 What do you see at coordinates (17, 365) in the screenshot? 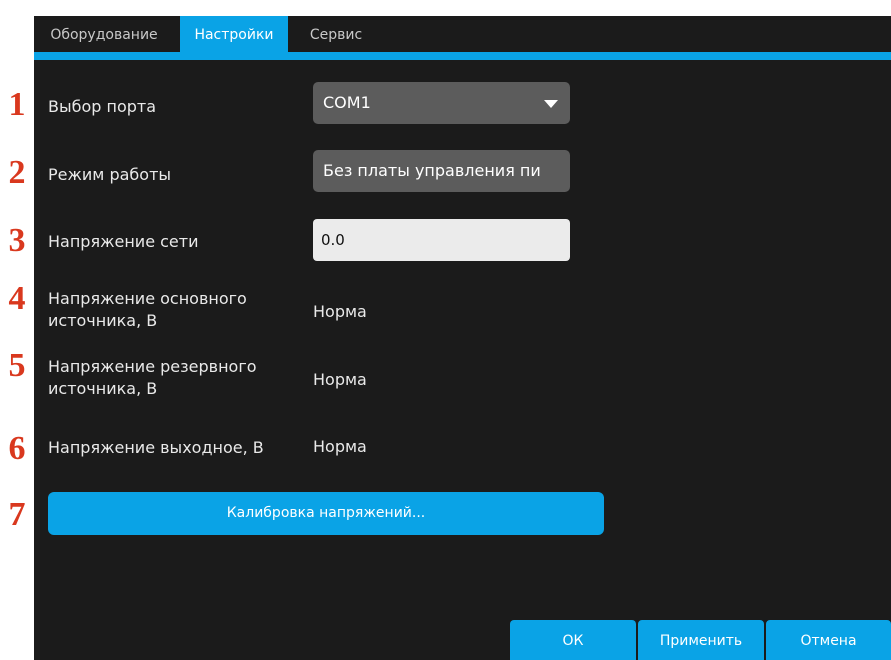
I see `marker-5: 5` at bounding box center [17, 365].